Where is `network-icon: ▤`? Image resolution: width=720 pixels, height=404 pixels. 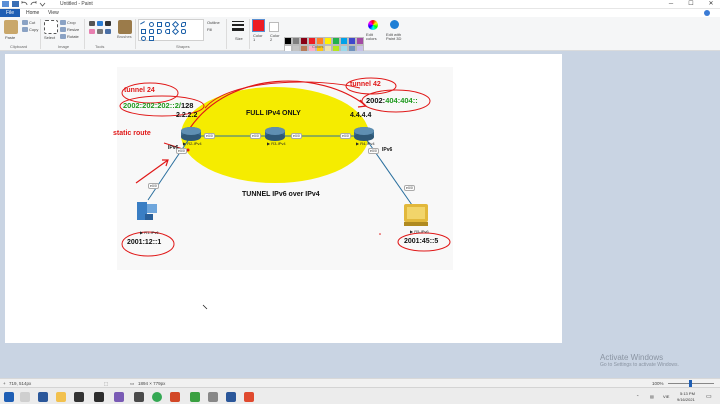 network-icon: ▤ is located at coordinates (652, 396).